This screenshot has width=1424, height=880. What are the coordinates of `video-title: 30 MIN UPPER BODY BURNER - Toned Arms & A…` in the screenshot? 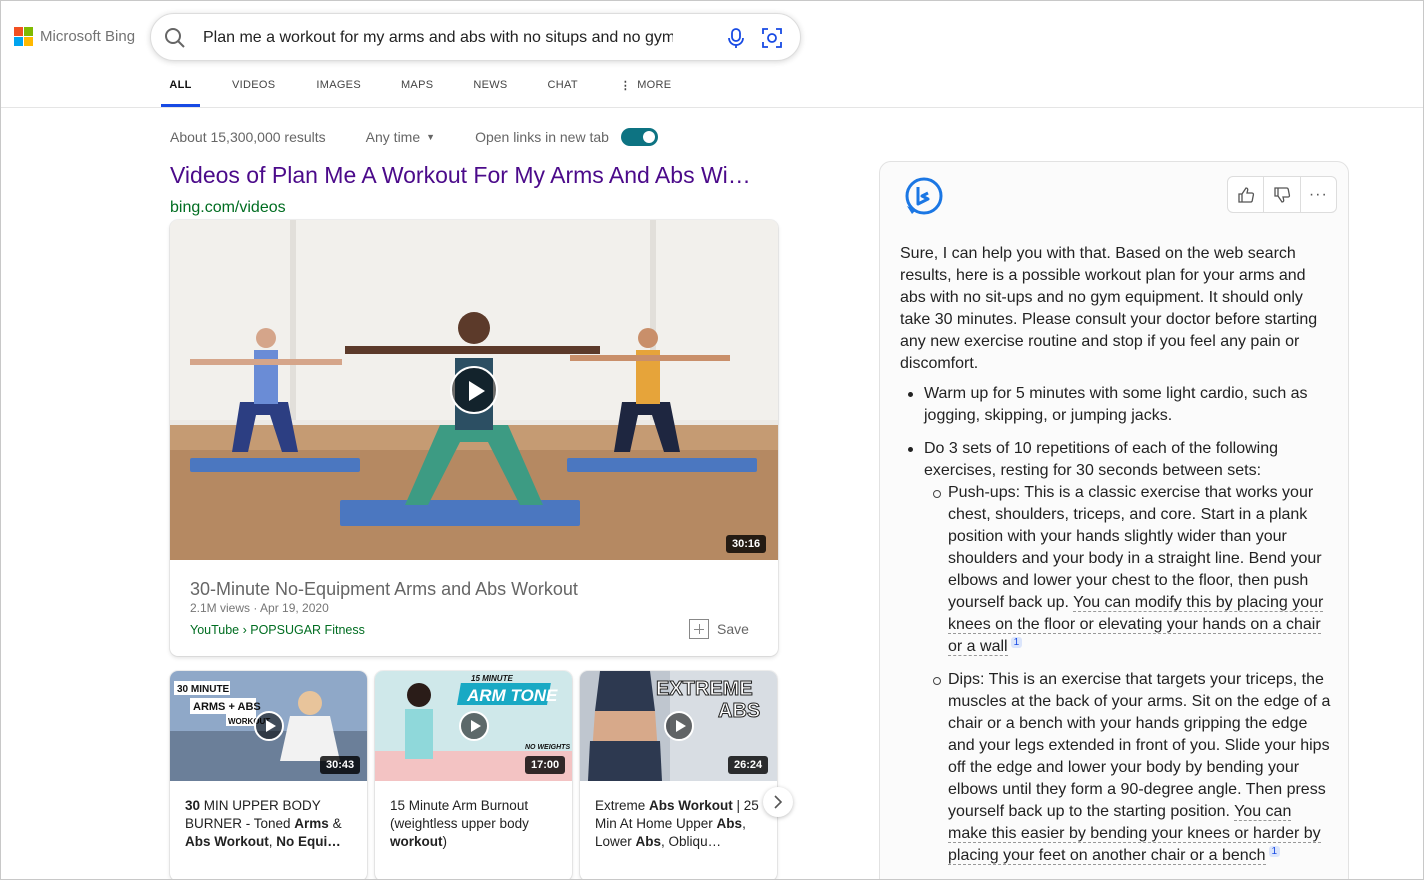 It's located at (271, 824).